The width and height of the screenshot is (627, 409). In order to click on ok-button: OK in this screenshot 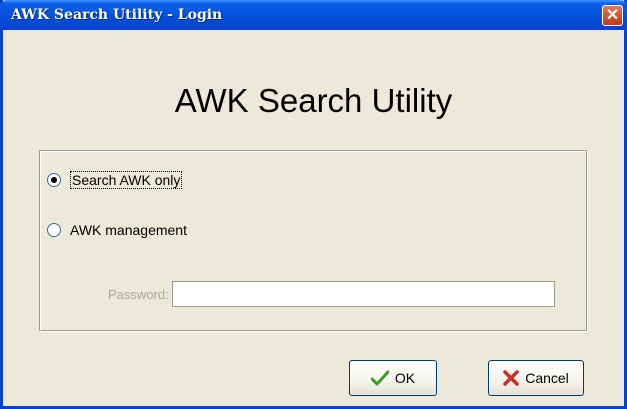, I will do `click(393, 378)`.